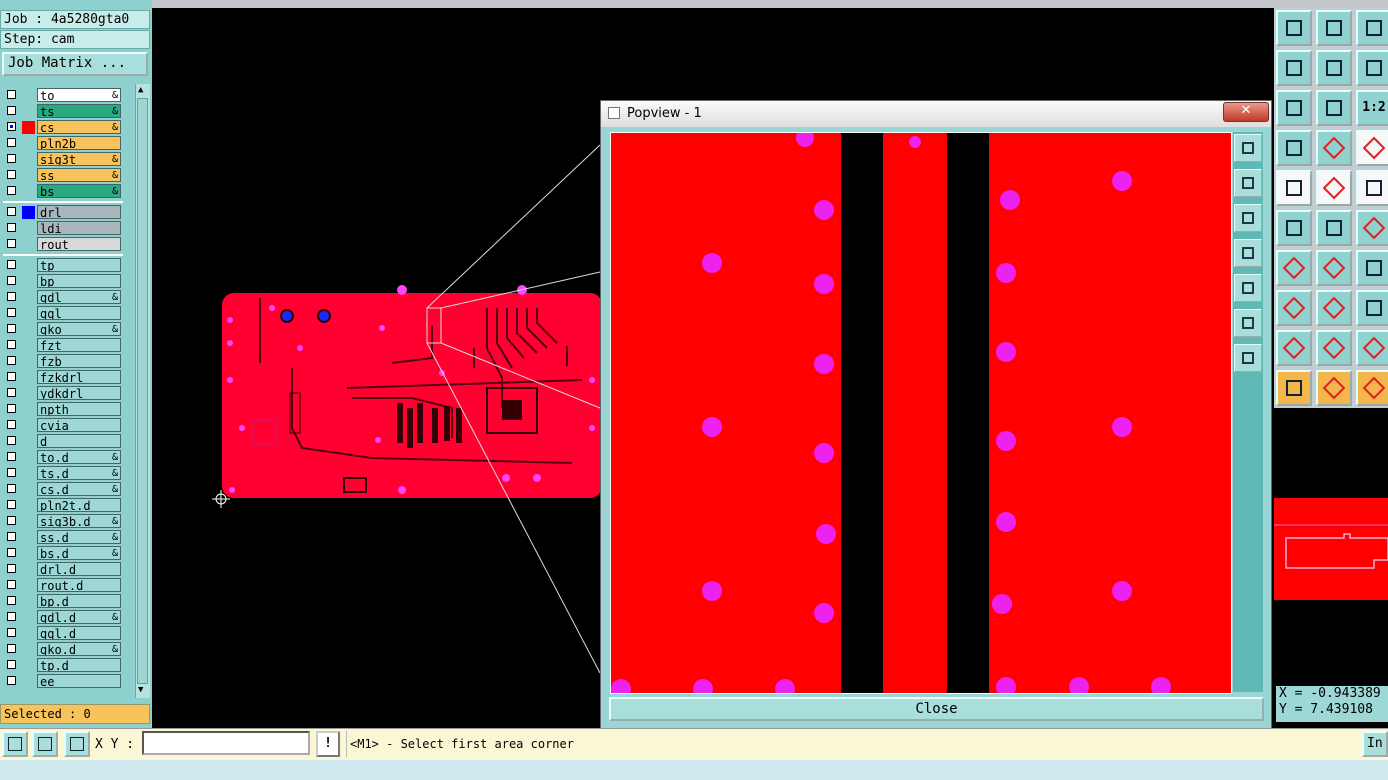 The image size is (1388, 780). Describe the element at coordinates (1372, 388) in the screenshot. I see `select-polygon-tool` at that location.